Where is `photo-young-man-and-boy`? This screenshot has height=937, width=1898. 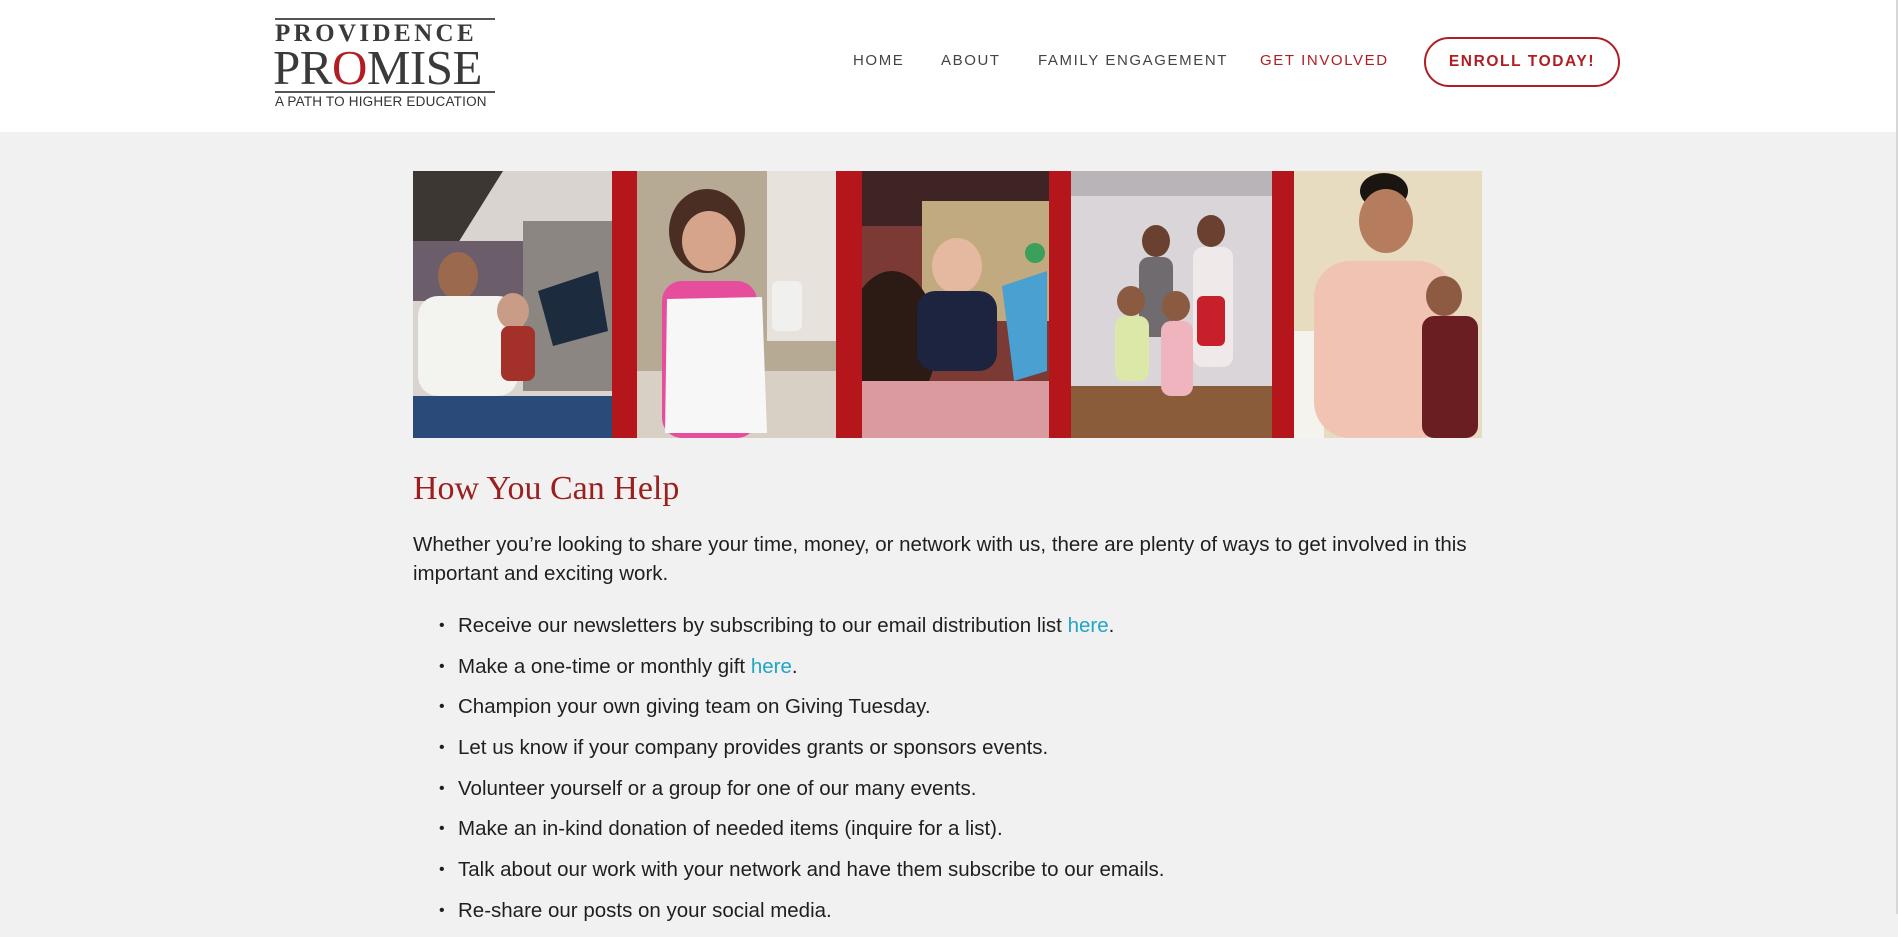 photo-young-man-and-boy is located at coordinates (1388, 304).